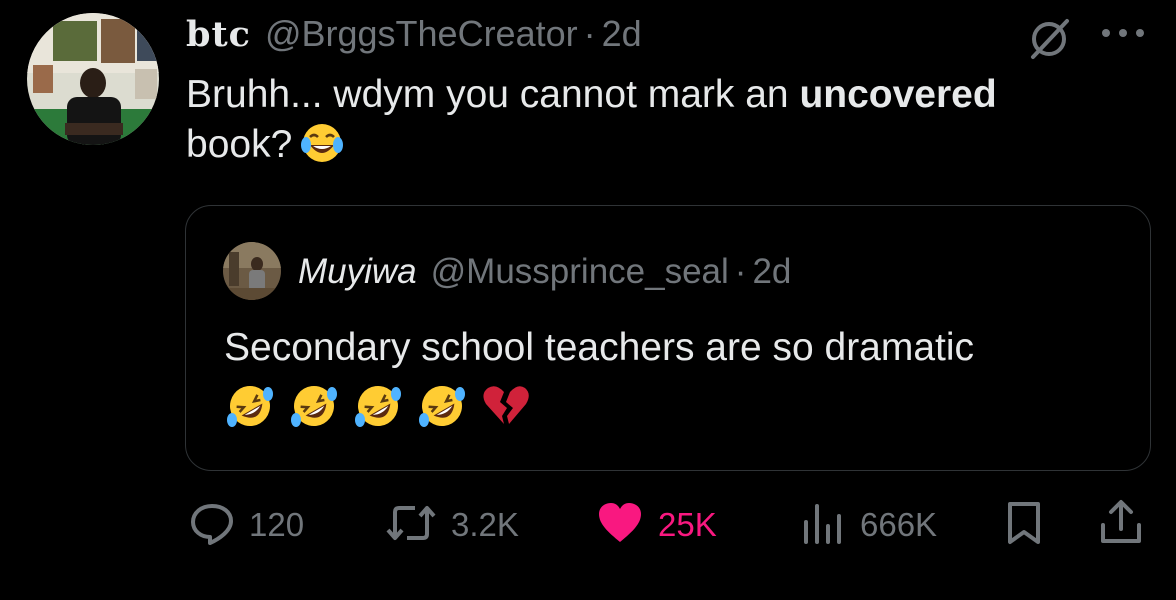 This screenshot has height=600, width=1176. What do you see at coordinates (246, 525) in the screenshot?
I see `reply-button: 120` at bounding box center [246, 525].